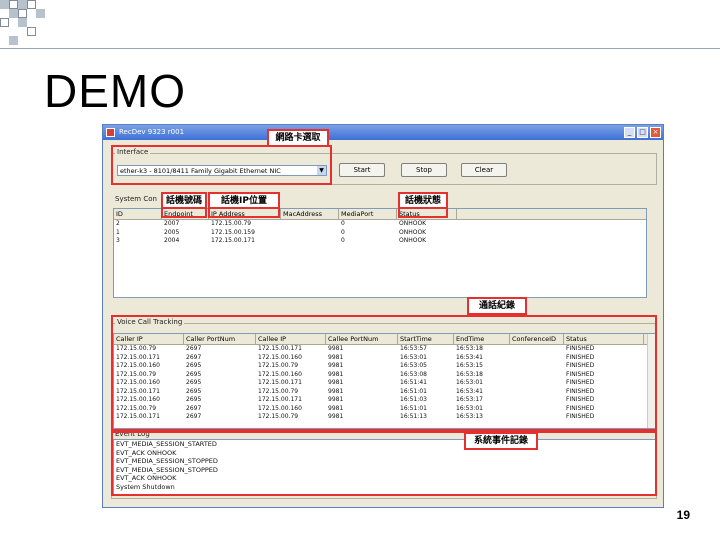  What do you see at coordinates (683, 515) in the screenshot?
I see `page-number: 19` at bounding box center [683, 515].